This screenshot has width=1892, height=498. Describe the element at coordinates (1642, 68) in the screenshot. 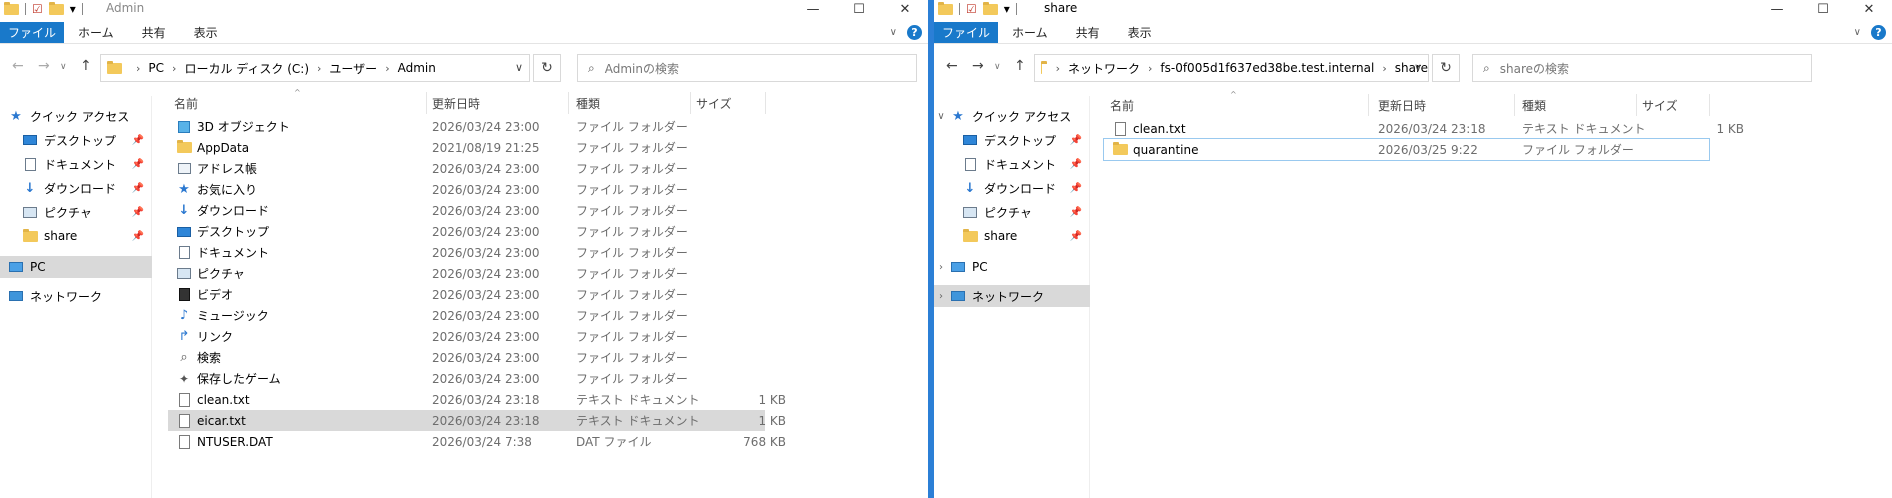

I see `search-input: ⌕ shareの検索` at that location.